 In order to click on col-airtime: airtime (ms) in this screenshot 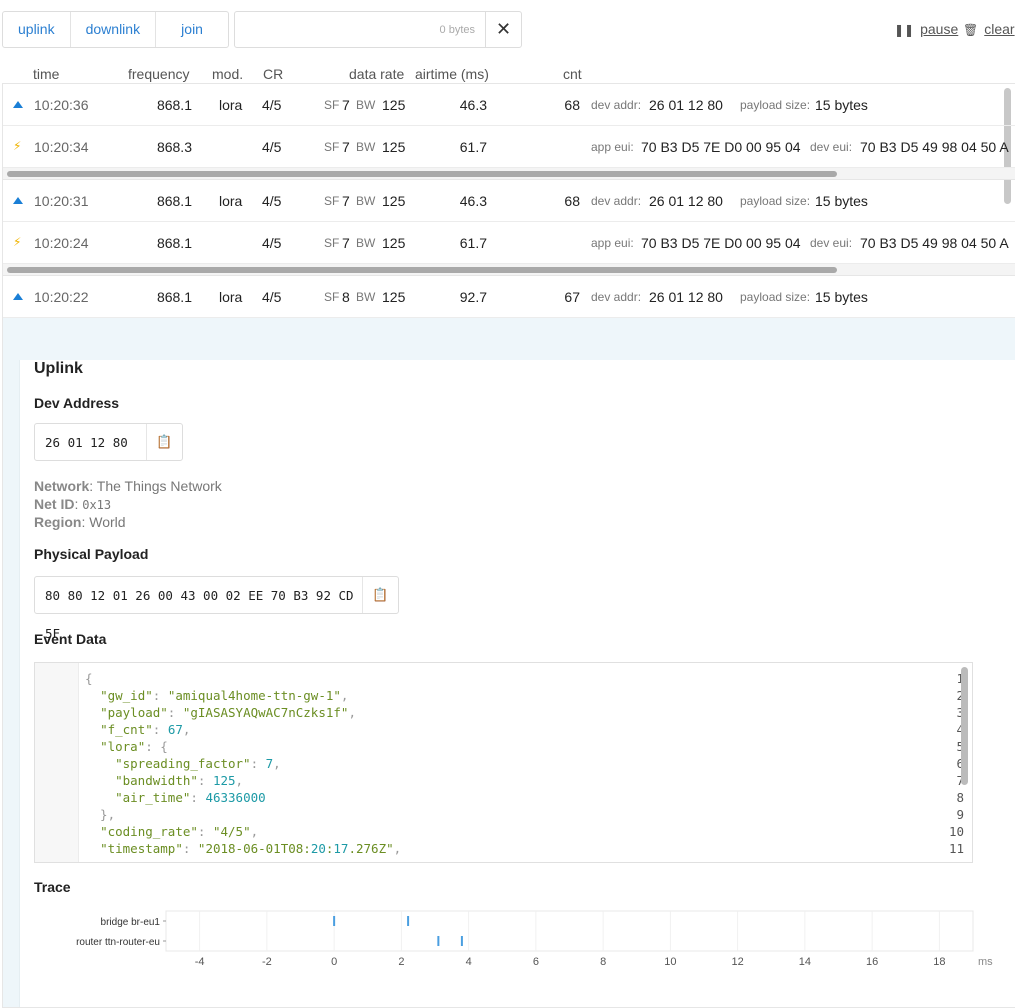, I will do `click(452, 74)`.